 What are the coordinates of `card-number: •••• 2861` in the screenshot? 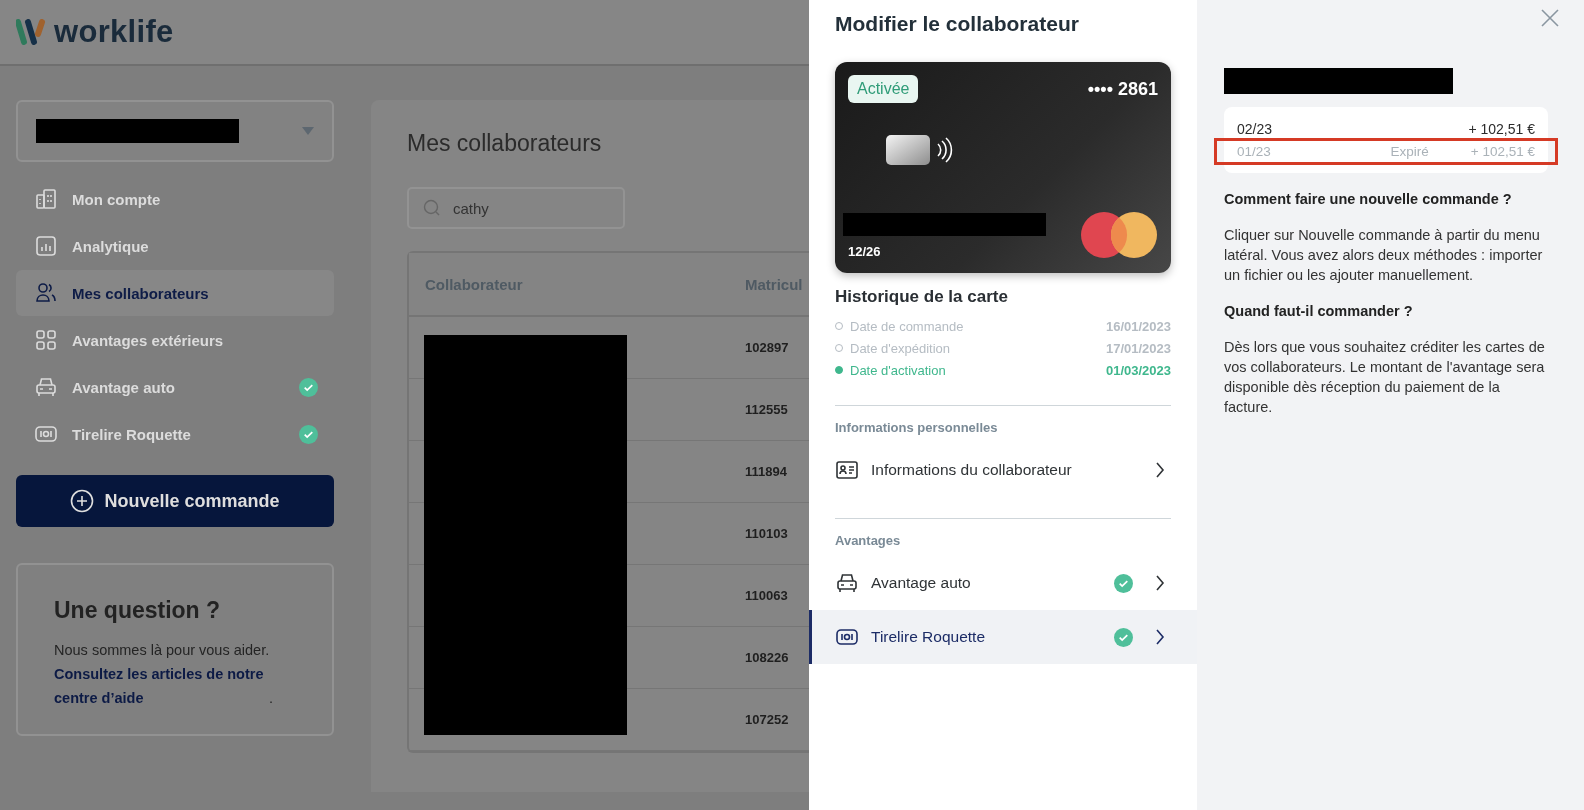 It's located at (1122, 89).